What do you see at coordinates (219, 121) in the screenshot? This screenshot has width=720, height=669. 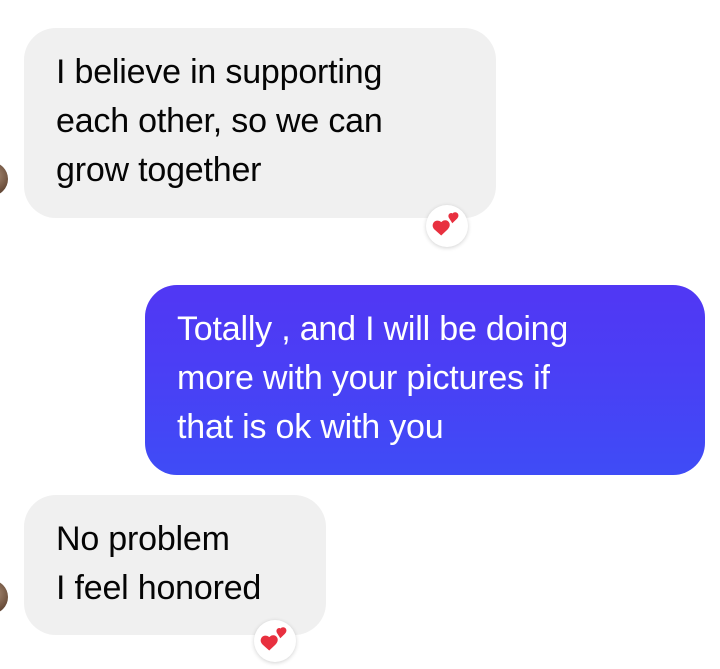 I see `message-text-line: each other, so we can` at bounding box center [219, 121].